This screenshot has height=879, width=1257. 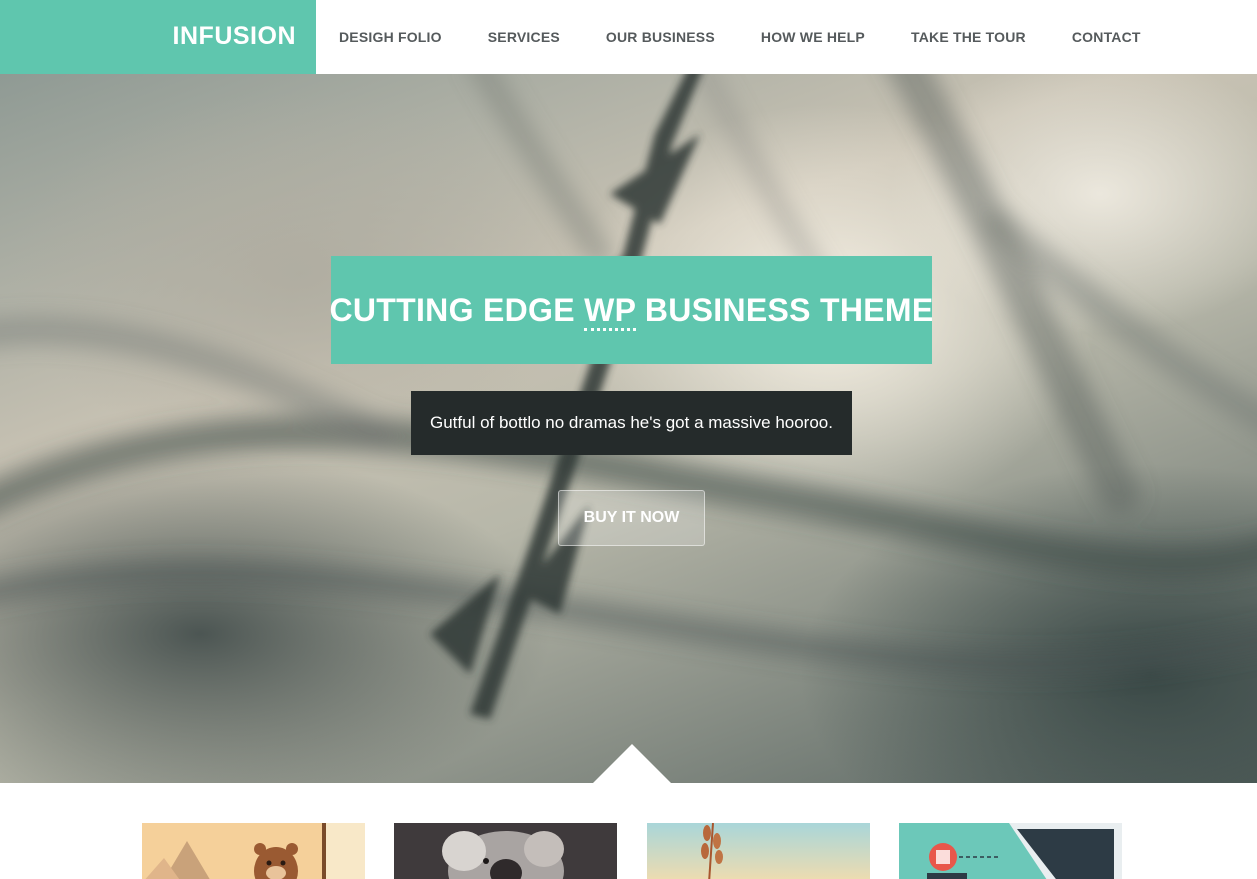 I want to click on hero-title-end: BUSINESS THEME, so click(x=784, y=309).